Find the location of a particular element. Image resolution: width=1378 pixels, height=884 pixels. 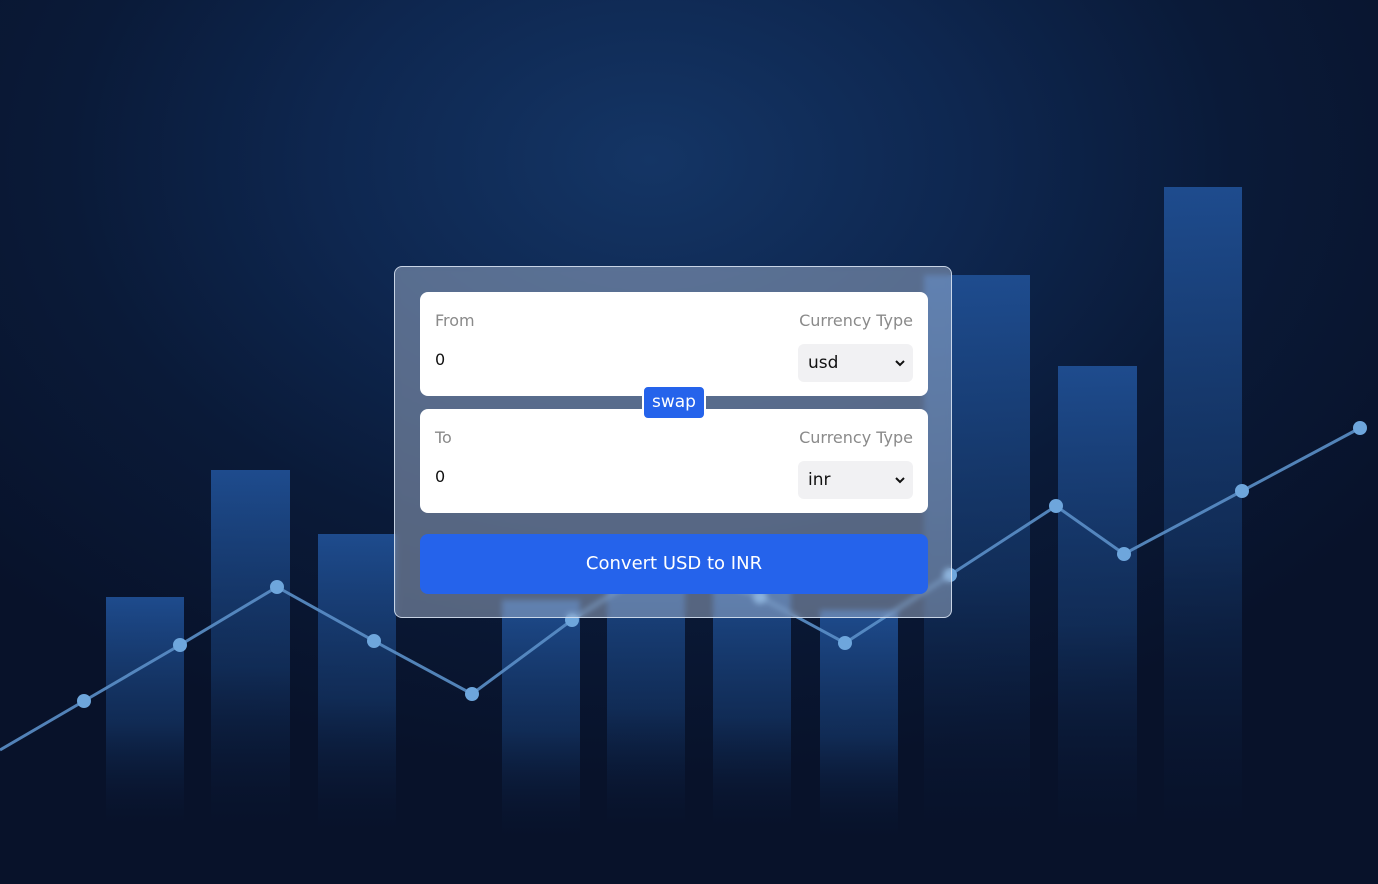

to-currency-select: inr is located at coordinates (855, 480).